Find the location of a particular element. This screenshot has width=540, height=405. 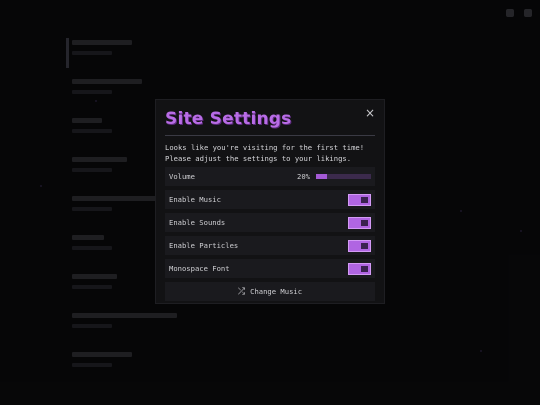

enable-sounds-toggle is located at coordinates (359, 222).